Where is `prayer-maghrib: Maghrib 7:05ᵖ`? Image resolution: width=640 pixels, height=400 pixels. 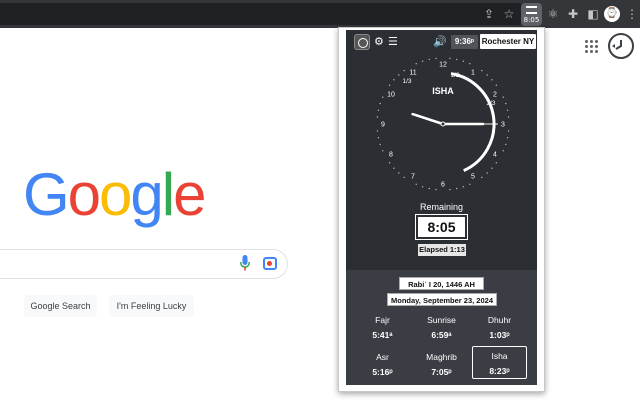 prayer-maghrib: Maghrib 7:05ᵖ is located at coordinates (441, 364).